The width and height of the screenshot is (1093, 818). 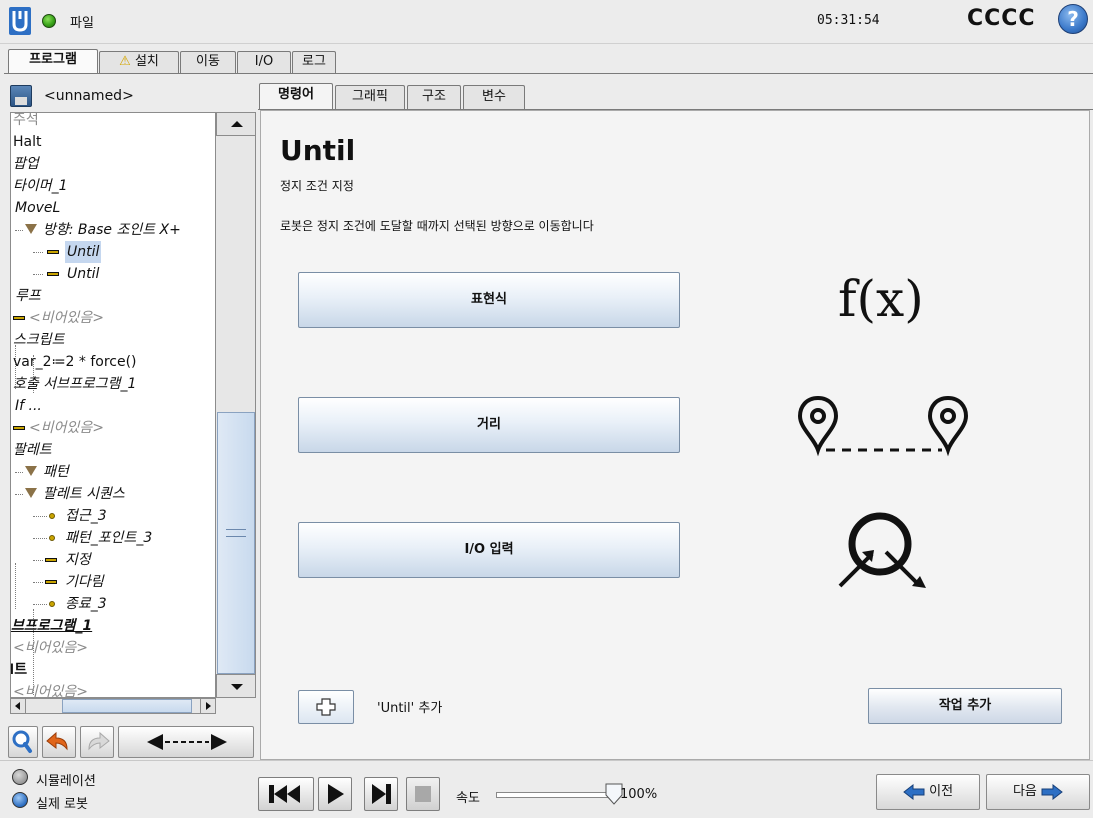 What do you see at coordinates (236, 686) in the screenshot?
I see `scroll-down-icon` at bounding box center [236, 686].